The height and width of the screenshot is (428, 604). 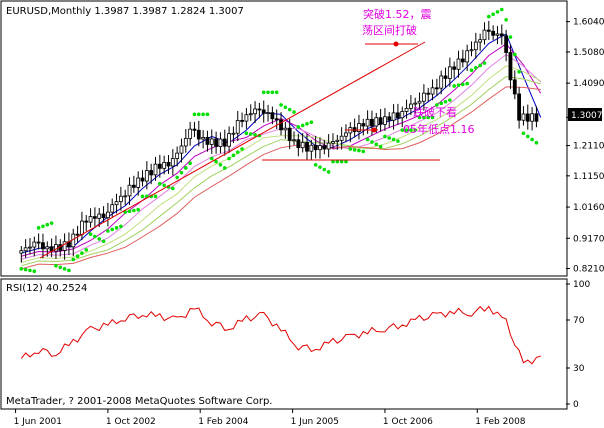 I want to click on rsi-title: RSI(12) 40.2524, so click(x=46, y=288).